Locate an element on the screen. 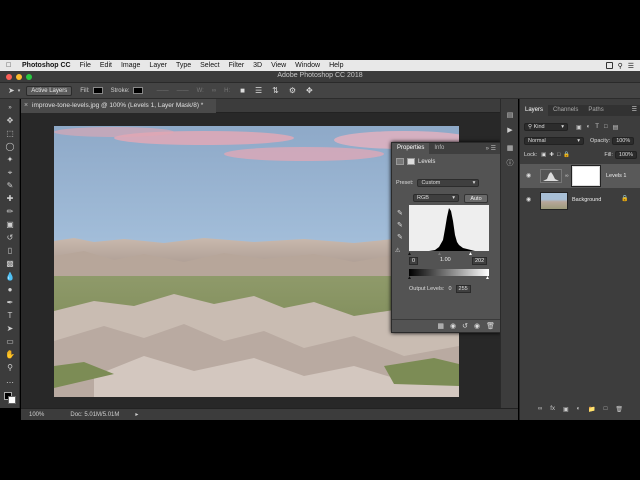 This screenshot has height=480, width=640. pen-tool-icon: ✒ is located at coordinates (10, 303).